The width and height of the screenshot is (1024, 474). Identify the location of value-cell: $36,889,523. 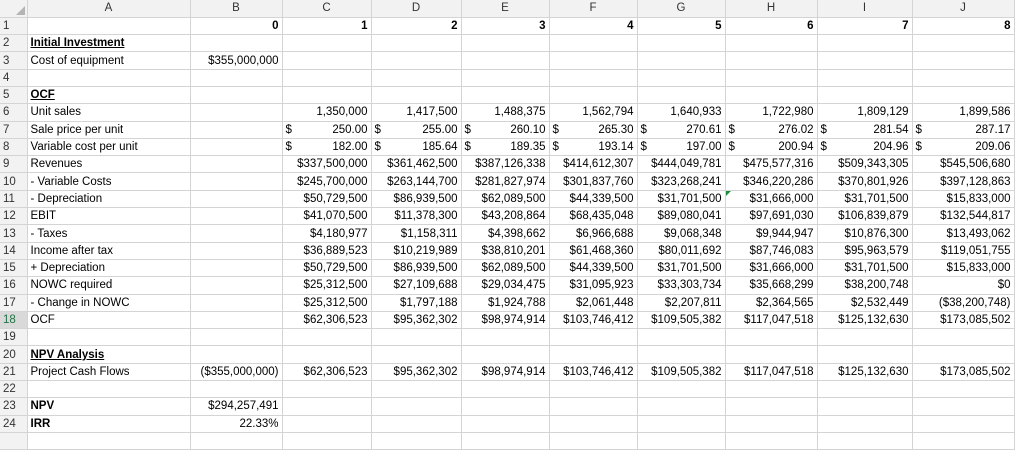
(327, 251).